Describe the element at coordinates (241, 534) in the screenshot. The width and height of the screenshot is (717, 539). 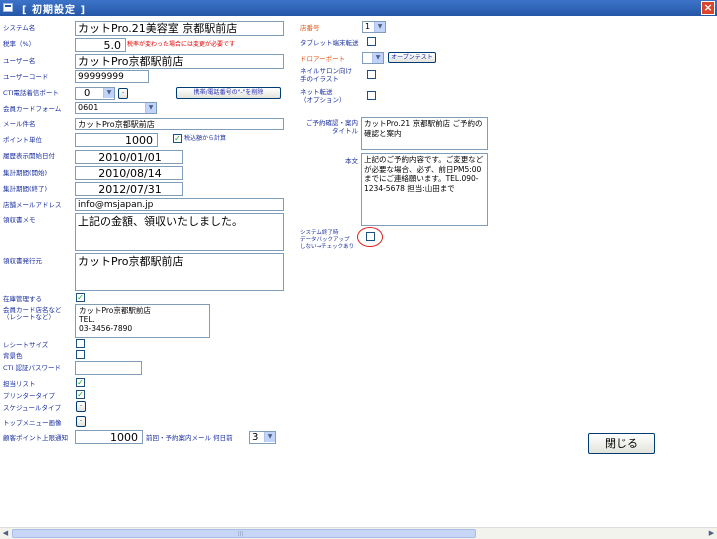
I see `grip-icon: |||` at that location.